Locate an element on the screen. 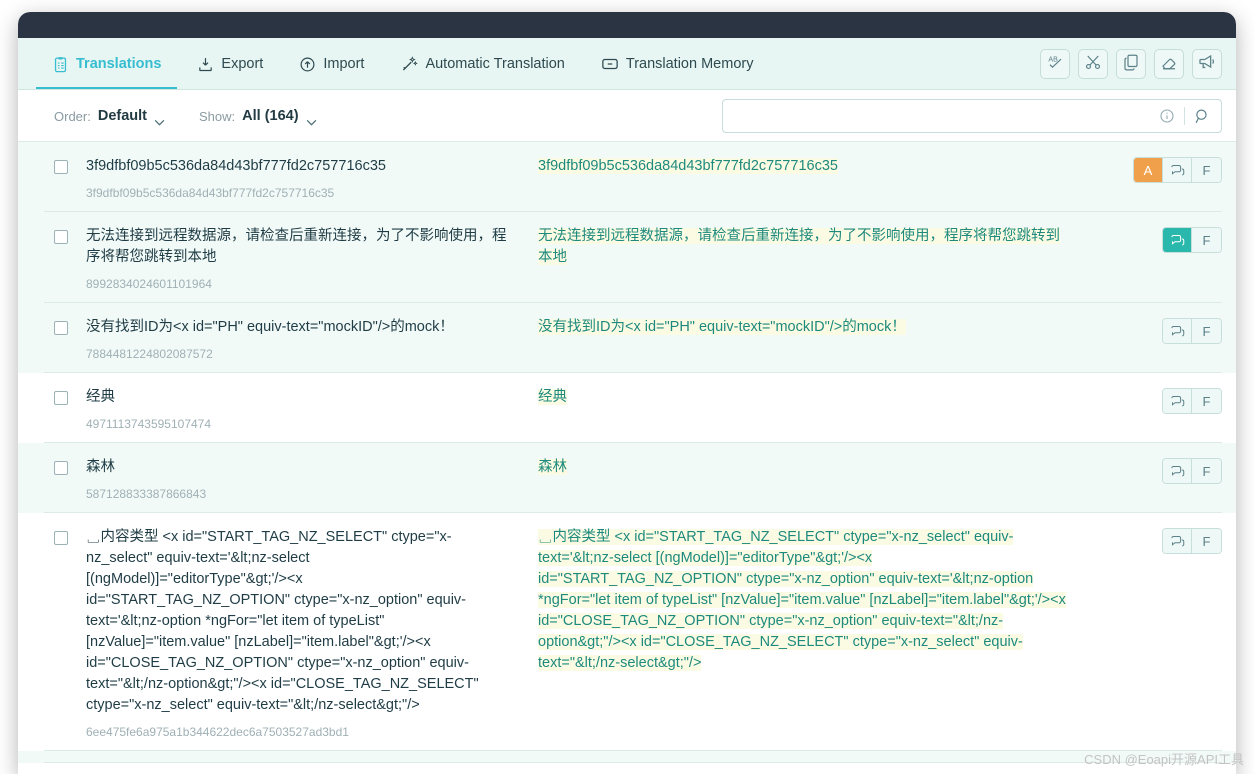 The height and width of the screenshot is (774, 1254). eraser-icon is located at coordinates (1169, 64).